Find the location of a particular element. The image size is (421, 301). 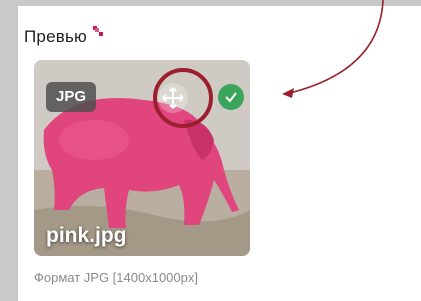

file-name: pink.jpg is located at coordinates (86, 235).